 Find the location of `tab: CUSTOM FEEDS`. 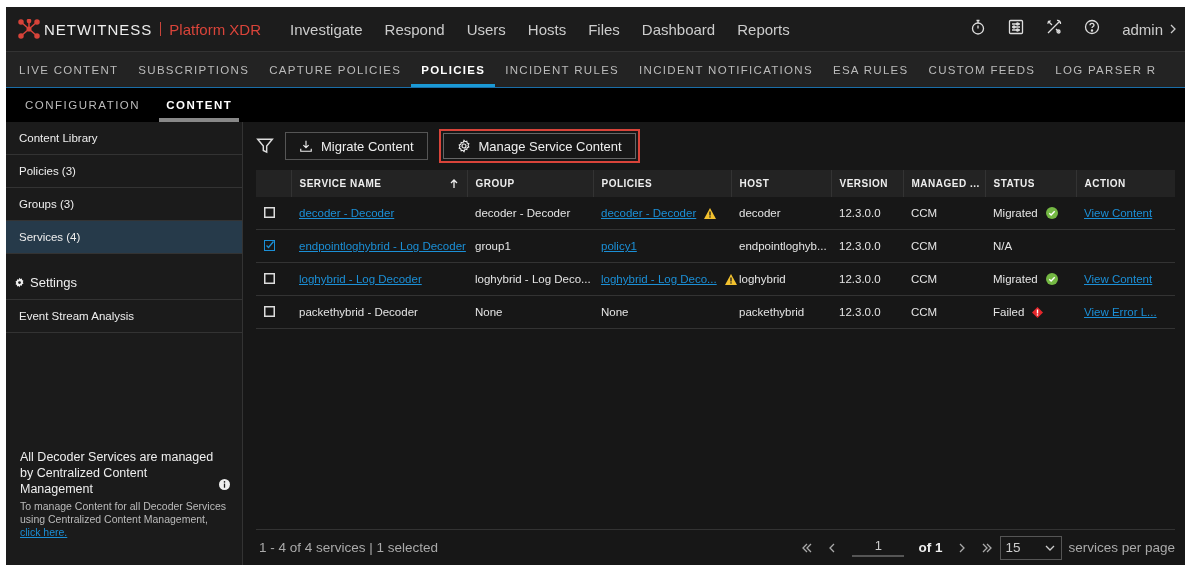

tab: CUSTOM FEEDS is located at coordinates (982, 69).